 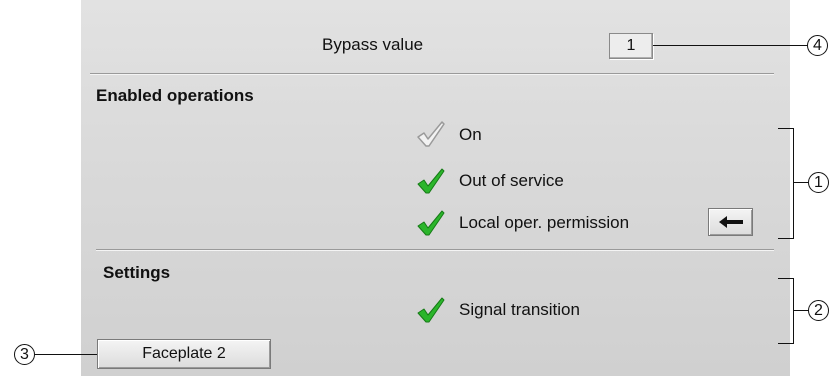 What do you see at coordinates (431, 134) in the screenshot?
I see `checkmark-outline-icon` at bounding box center [431, 134].